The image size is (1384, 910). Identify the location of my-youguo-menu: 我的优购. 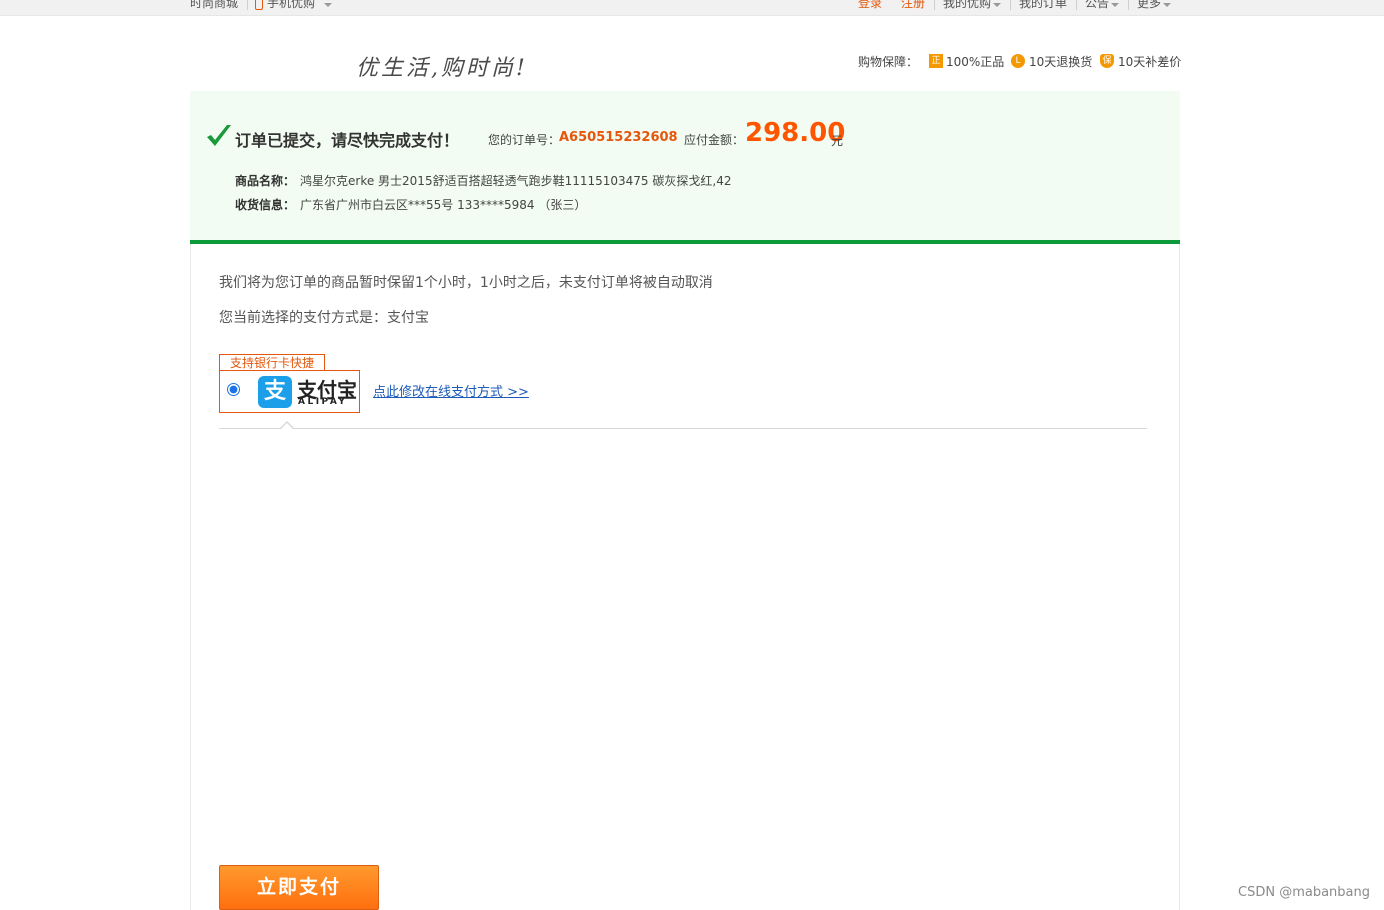
(967, 5).